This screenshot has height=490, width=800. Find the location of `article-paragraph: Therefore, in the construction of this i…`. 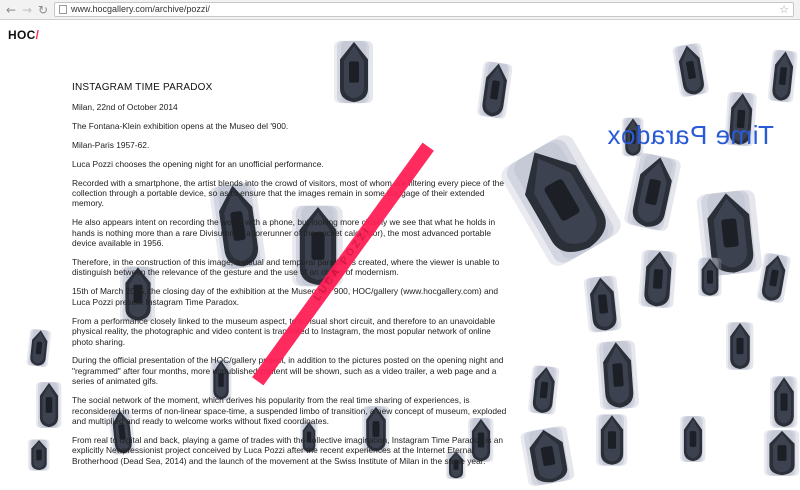

article-paragraph: Therefore, in the construction of this i… is located at coordinates (286, 267).